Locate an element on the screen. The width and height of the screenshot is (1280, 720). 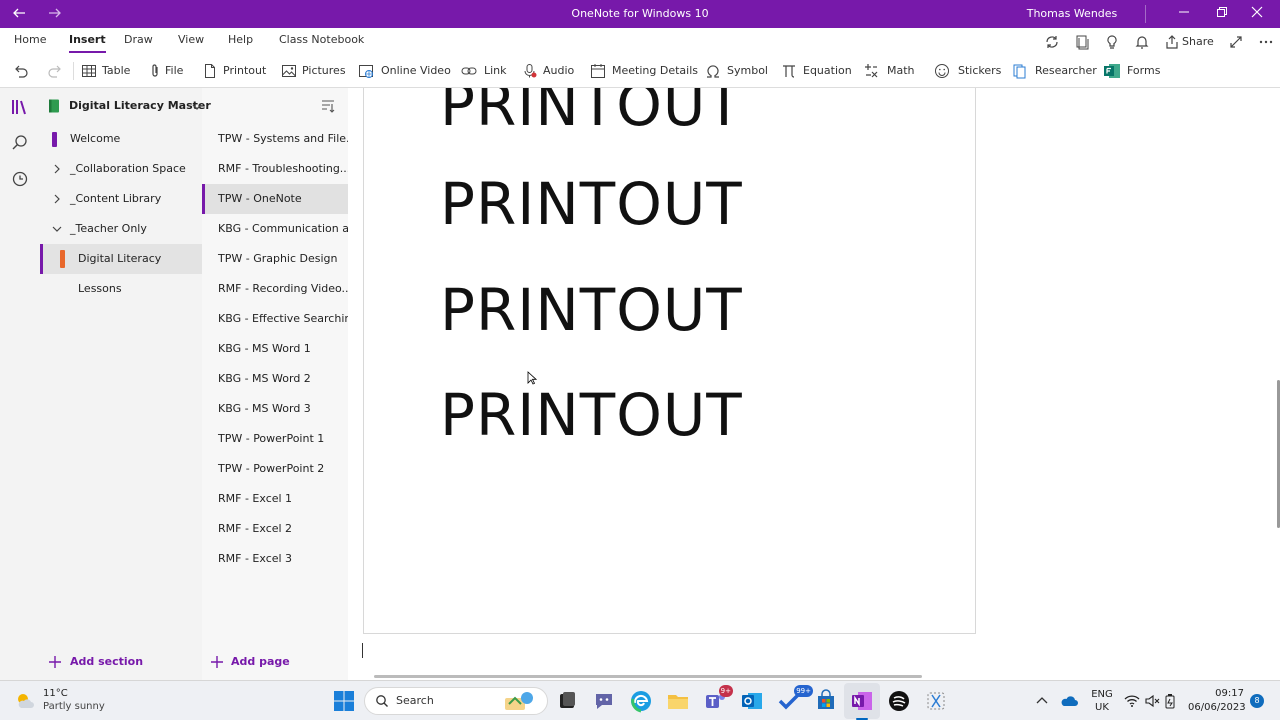
section-group-collaboration-space: _Collaboration Space is located at coordinates (121, 169).